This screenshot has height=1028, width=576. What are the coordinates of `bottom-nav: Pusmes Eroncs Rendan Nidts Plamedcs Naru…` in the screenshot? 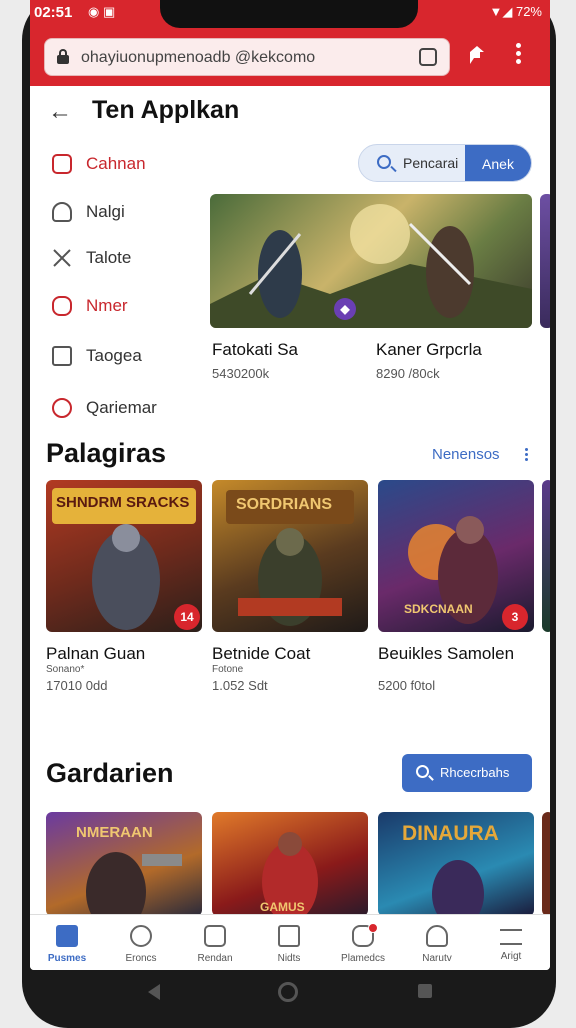 It's located at (290, 942).